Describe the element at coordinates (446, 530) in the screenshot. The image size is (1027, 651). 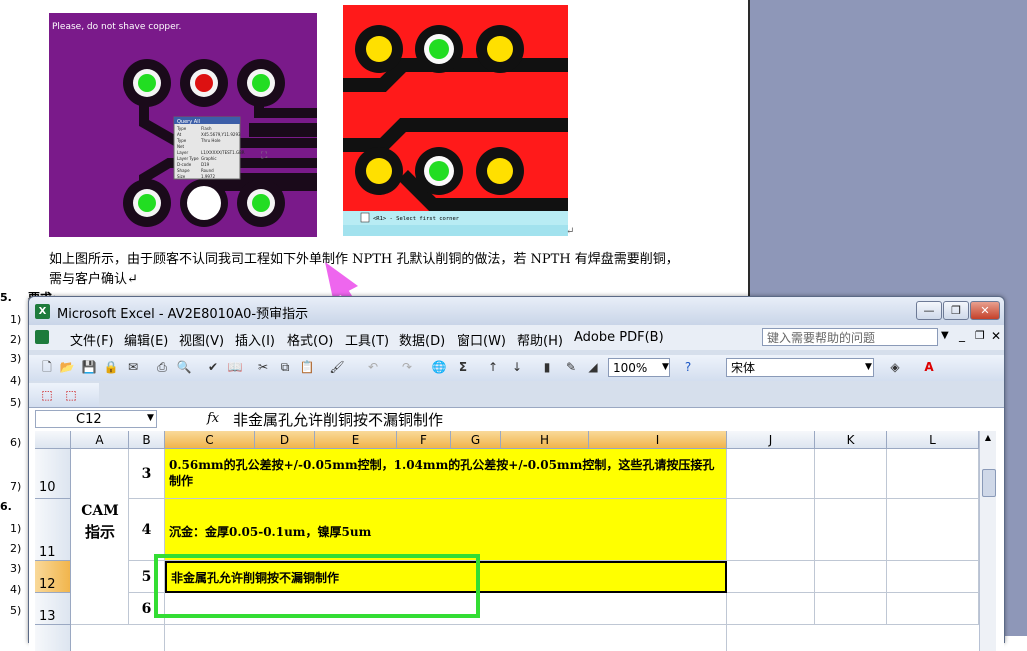
I see `cell-c11: 沉金：金厚0.05-0.1um，镍厚5um` at that location.